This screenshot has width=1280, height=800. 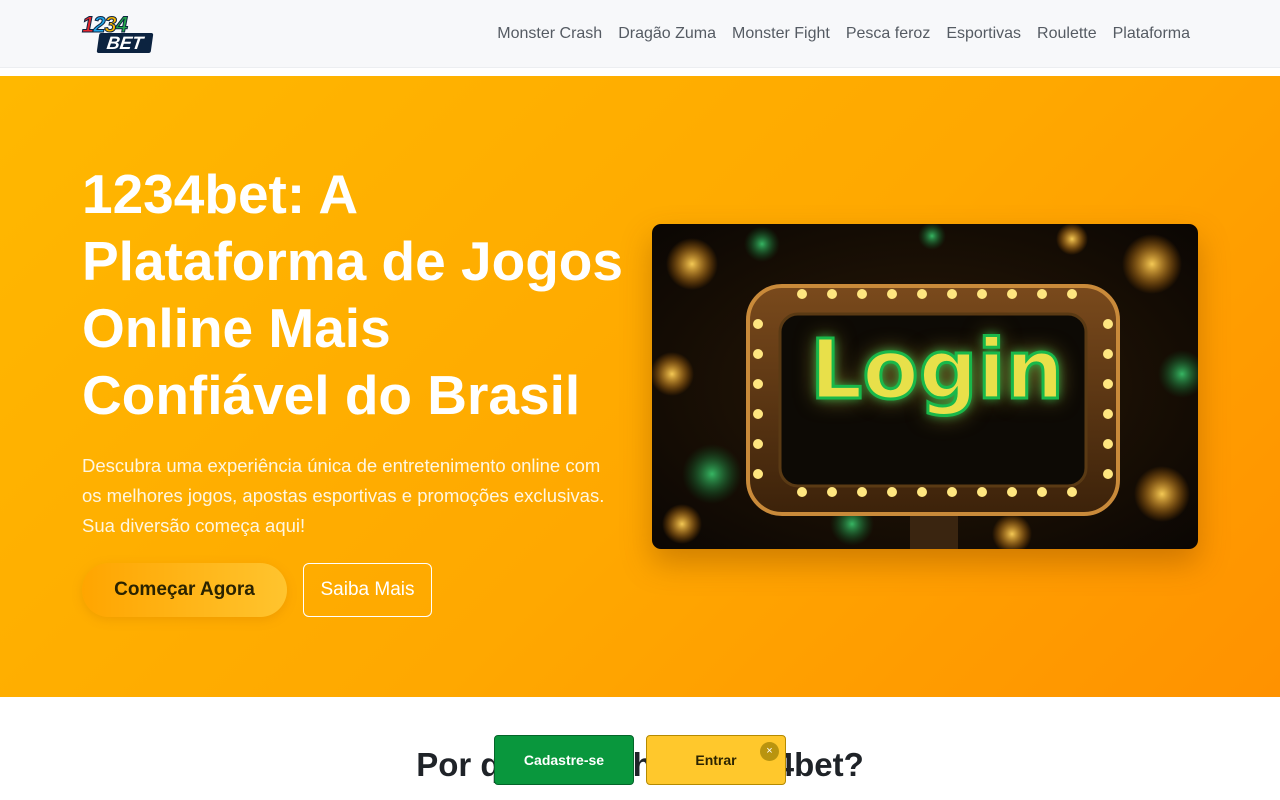 What do you see at coordinates (640, 764) in the screenshot?
I see `section-title: Por que escolher a 1234bet?` at bounding box center [640, 764].